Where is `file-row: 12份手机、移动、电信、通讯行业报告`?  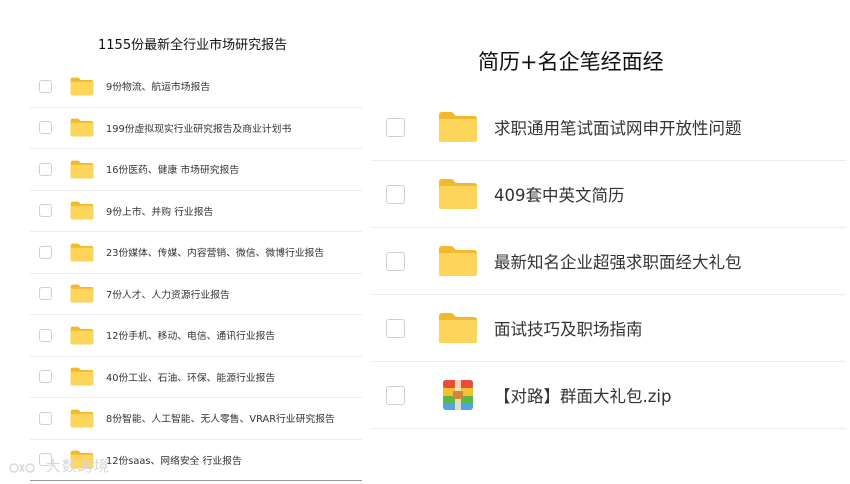
file-row: 12份手机、移动、电信、通讯行业报告 is located at coordinates (196, 336).